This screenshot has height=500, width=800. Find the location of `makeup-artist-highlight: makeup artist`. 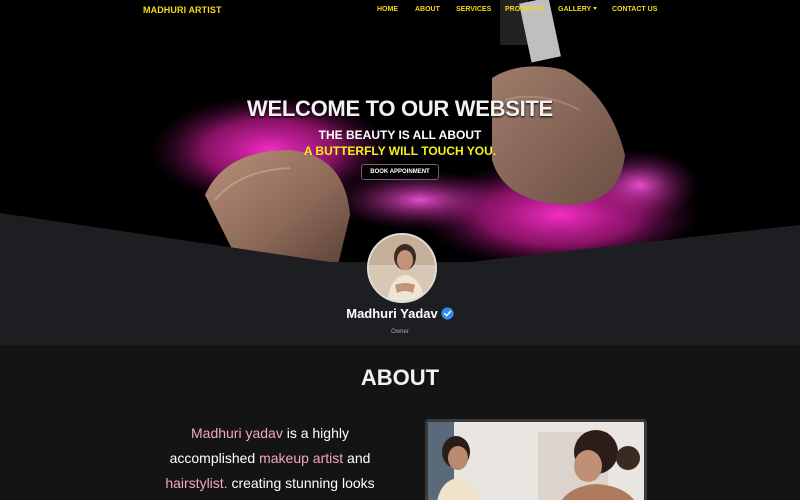

makeup-artist-highlight: makeup artist is located at coordinates (301, 458).